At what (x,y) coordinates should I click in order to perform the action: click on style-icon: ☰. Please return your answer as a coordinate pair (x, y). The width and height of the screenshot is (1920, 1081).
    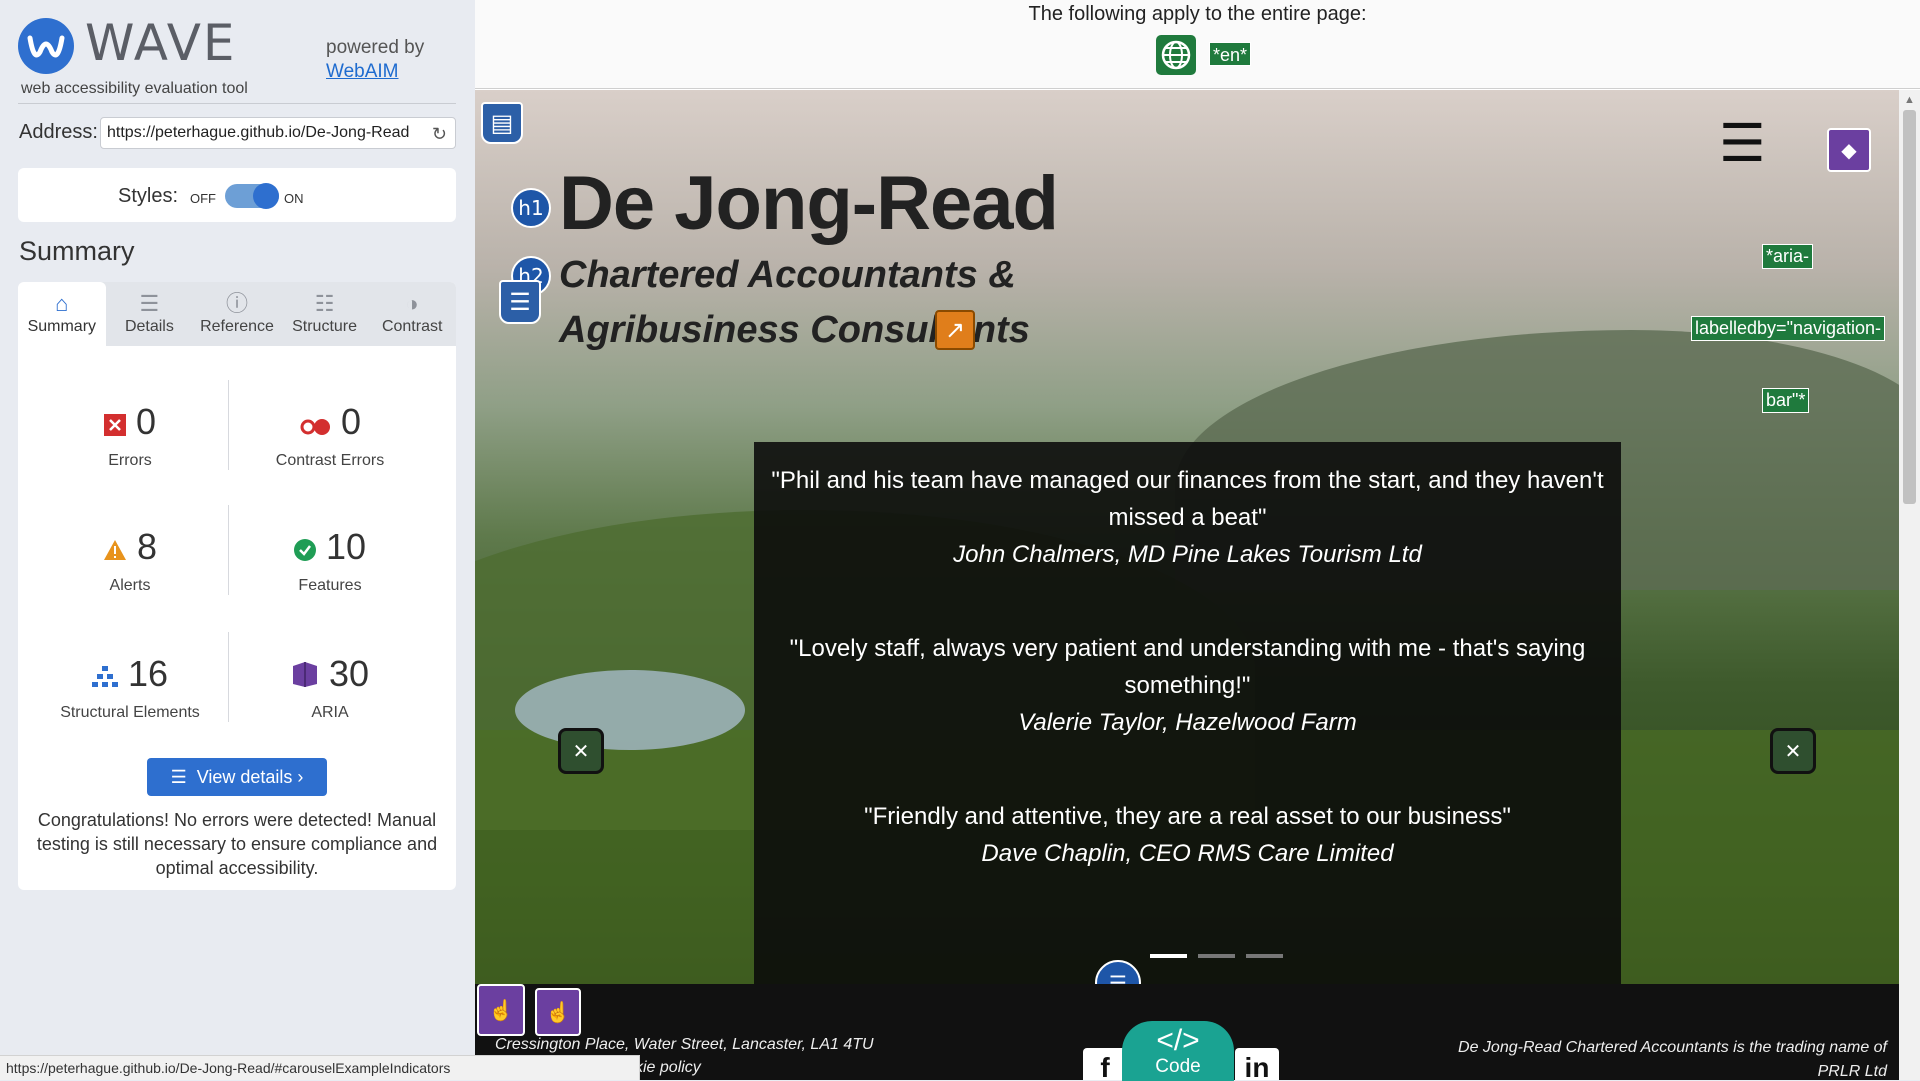
    Looking at the image, I should click on (520, 302).